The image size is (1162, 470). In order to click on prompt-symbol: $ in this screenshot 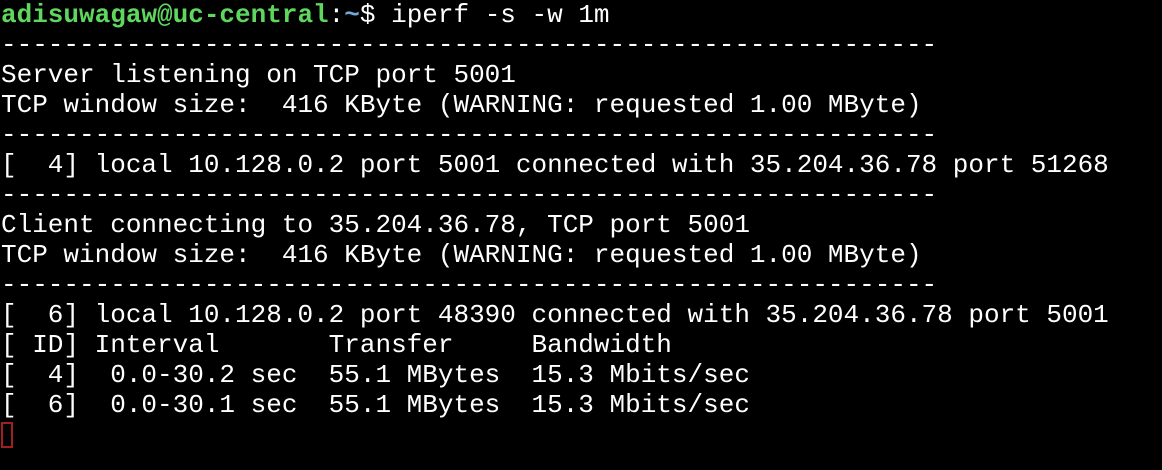, I will do `click(367, 15)`.